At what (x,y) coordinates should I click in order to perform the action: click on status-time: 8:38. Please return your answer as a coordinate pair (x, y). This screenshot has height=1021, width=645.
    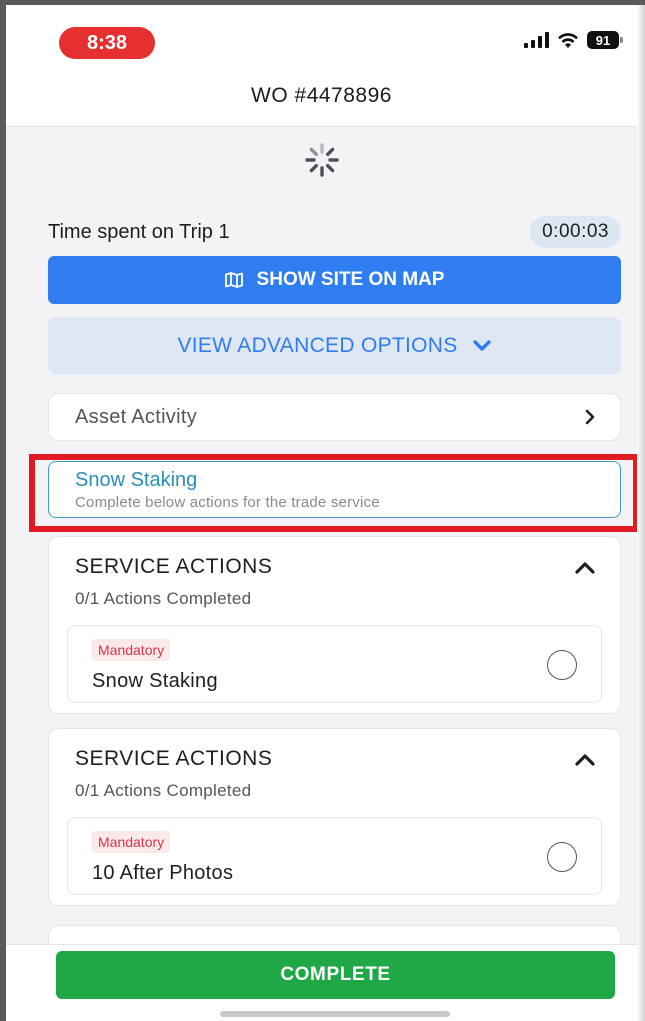
    Looking at the image, I should click on (107, 43).